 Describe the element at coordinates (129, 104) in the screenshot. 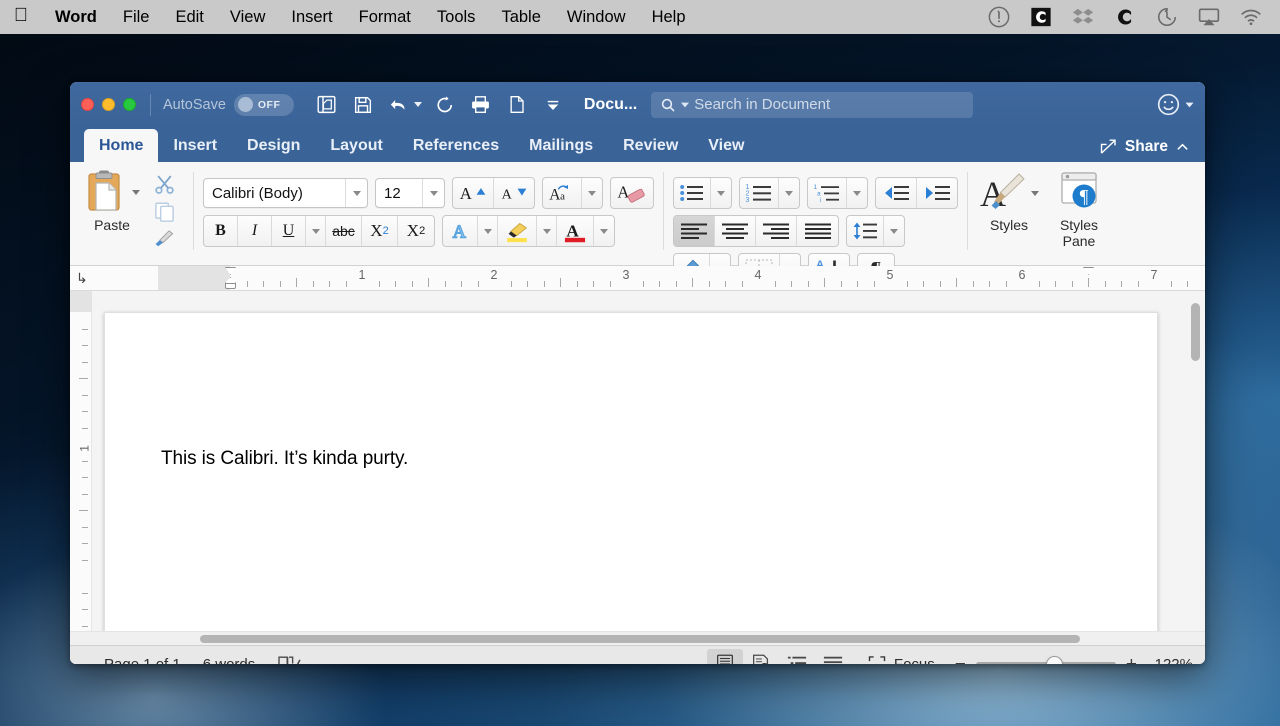

I see `maximize-window-button` at that location.